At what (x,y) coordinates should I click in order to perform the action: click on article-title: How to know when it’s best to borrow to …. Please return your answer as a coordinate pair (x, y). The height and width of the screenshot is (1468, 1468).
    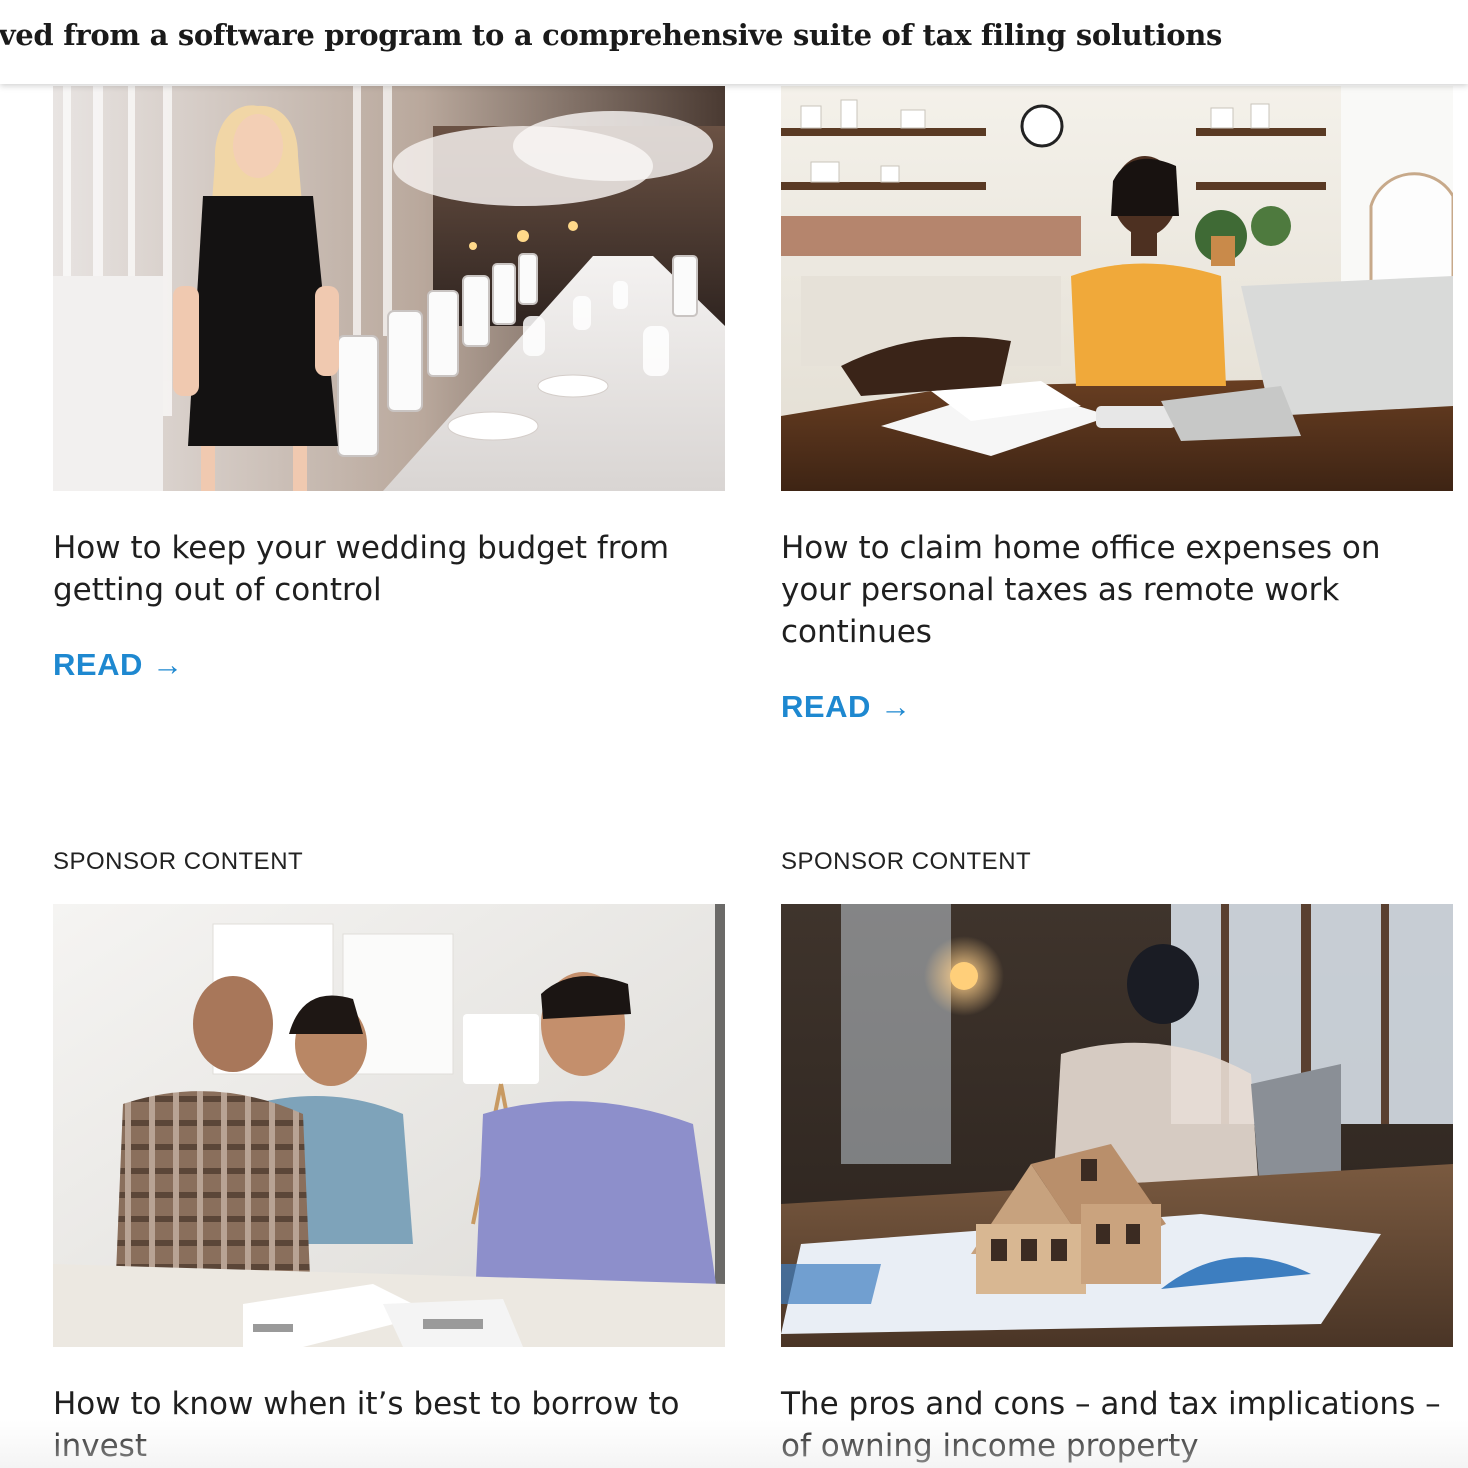
    Looking at the image, I should click on (389, 1425).